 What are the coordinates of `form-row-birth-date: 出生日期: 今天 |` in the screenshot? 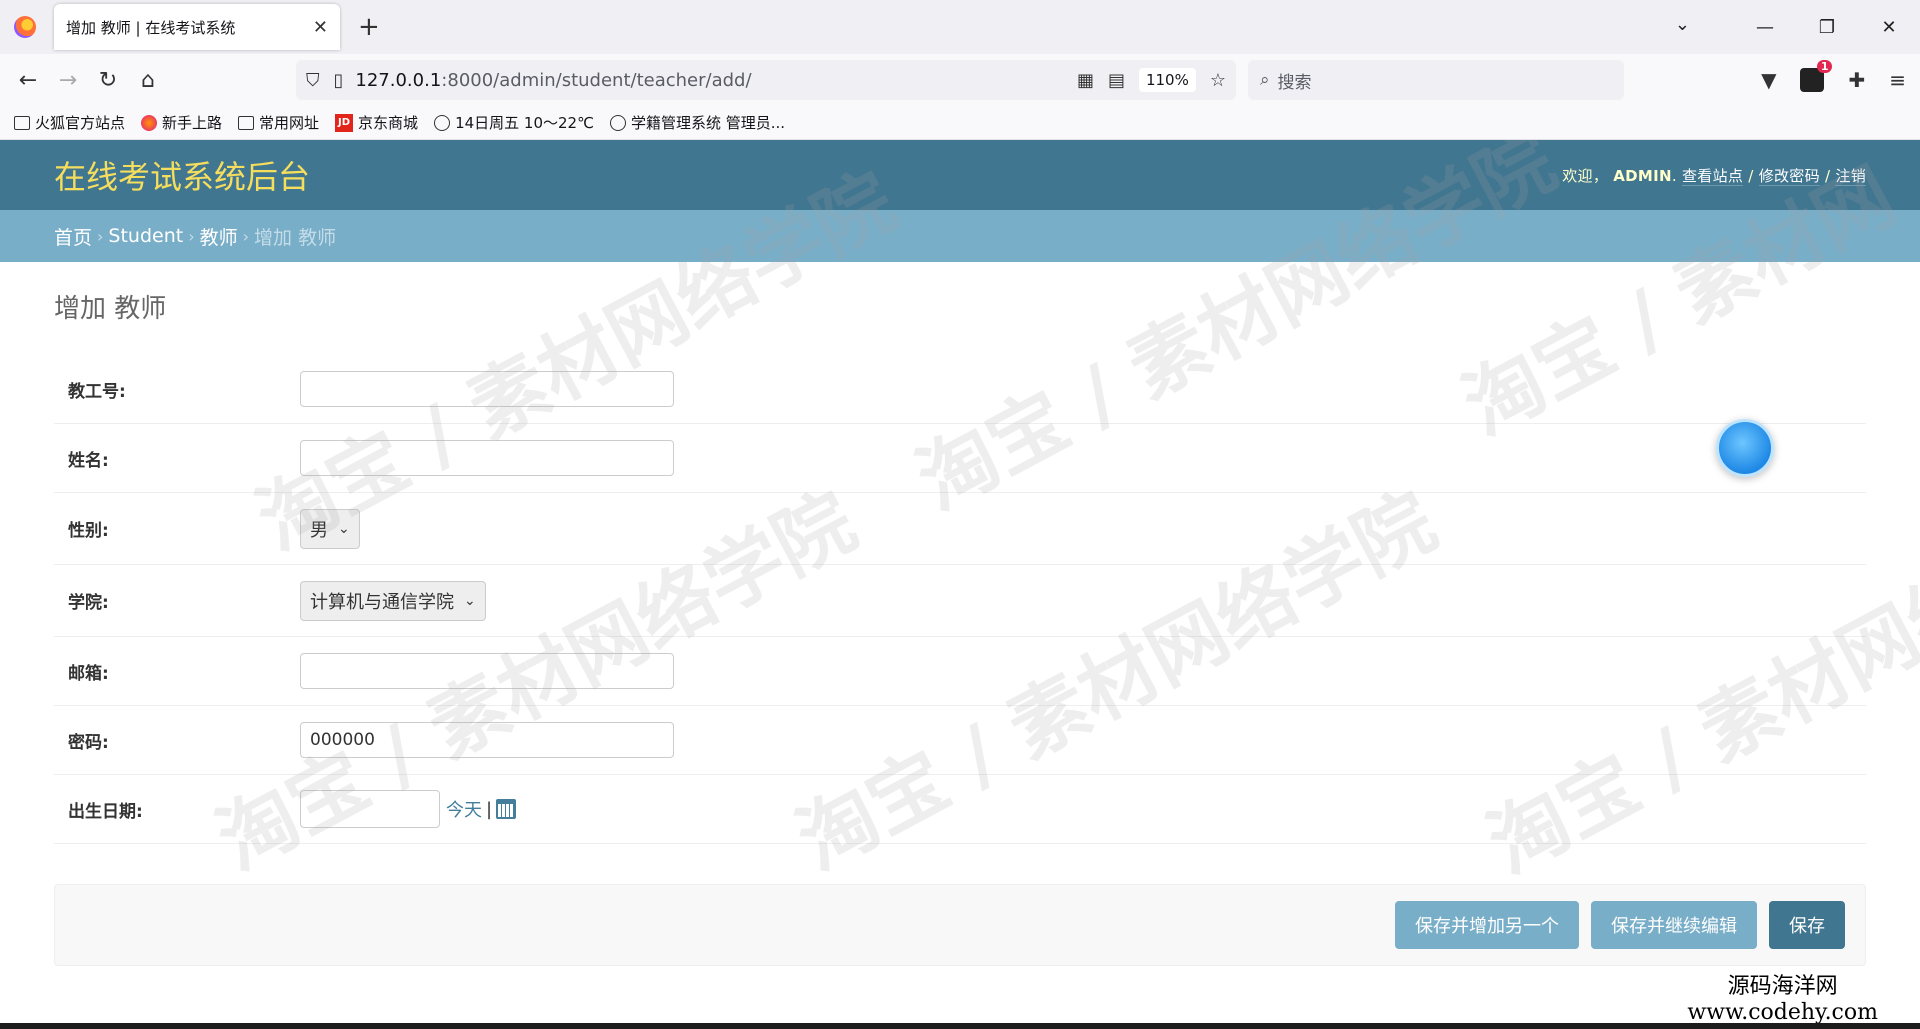 It's located at (960, 809).